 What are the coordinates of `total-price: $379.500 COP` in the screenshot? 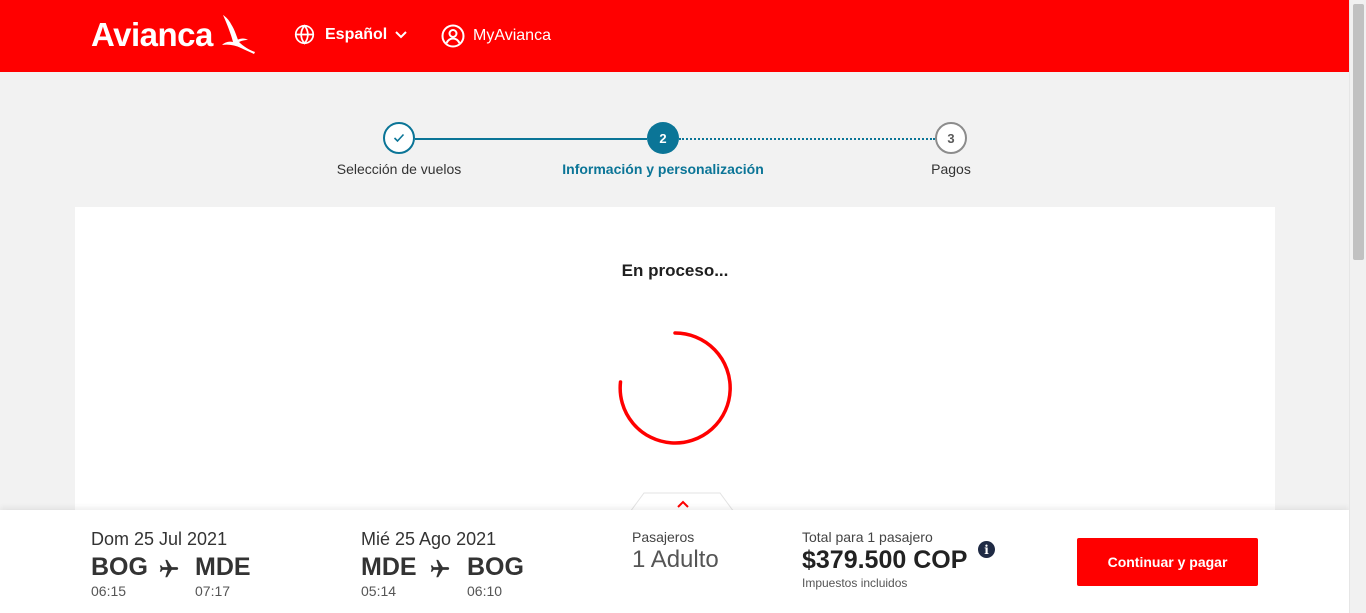 It's located at (885, 560).